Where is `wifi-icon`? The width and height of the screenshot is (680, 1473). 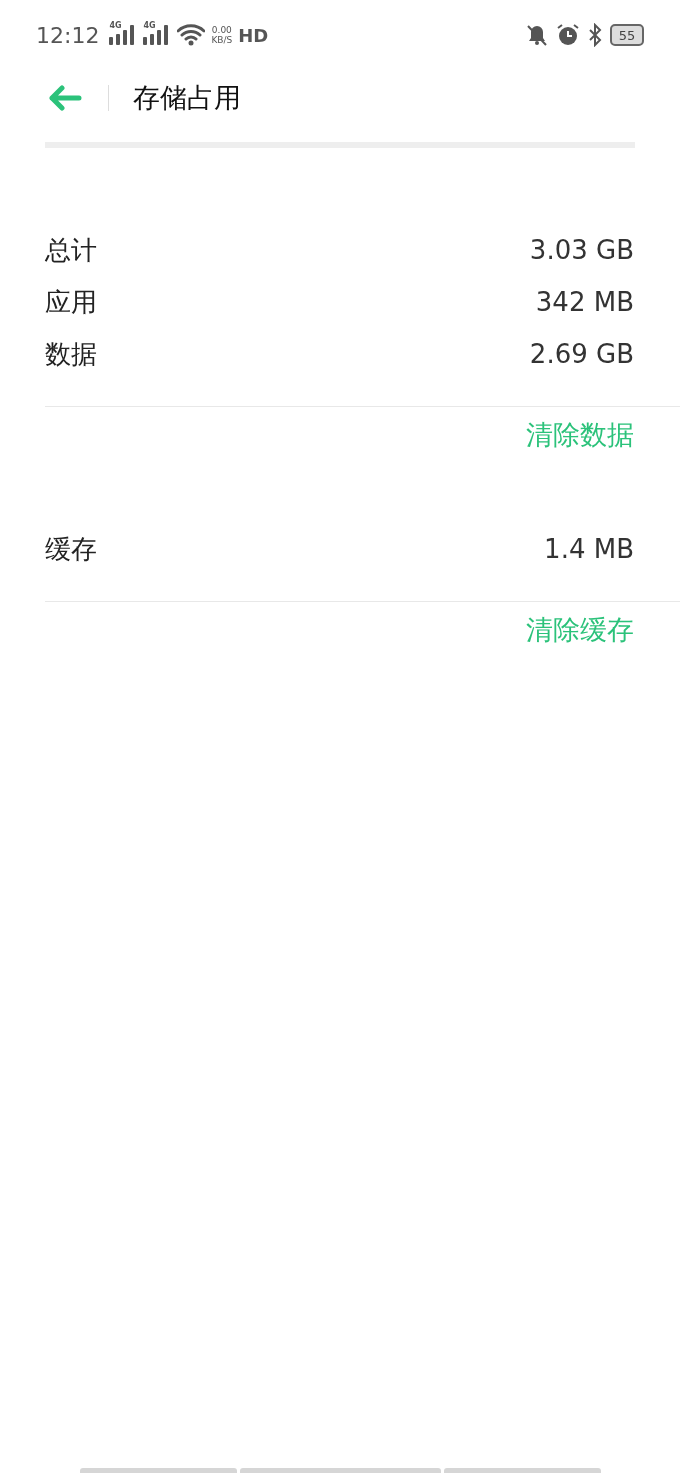
wifi-icon is located at coordinates (191, 35).